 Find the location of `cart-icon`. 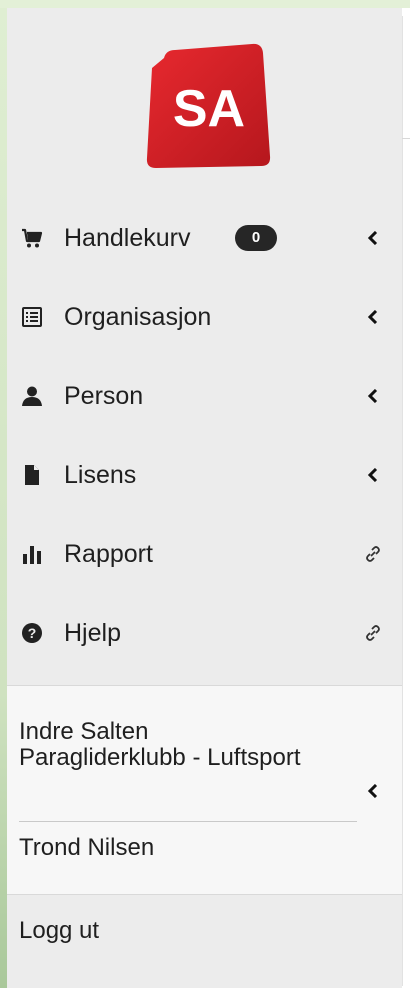

cart-icon is located at coordinates (32, 238).